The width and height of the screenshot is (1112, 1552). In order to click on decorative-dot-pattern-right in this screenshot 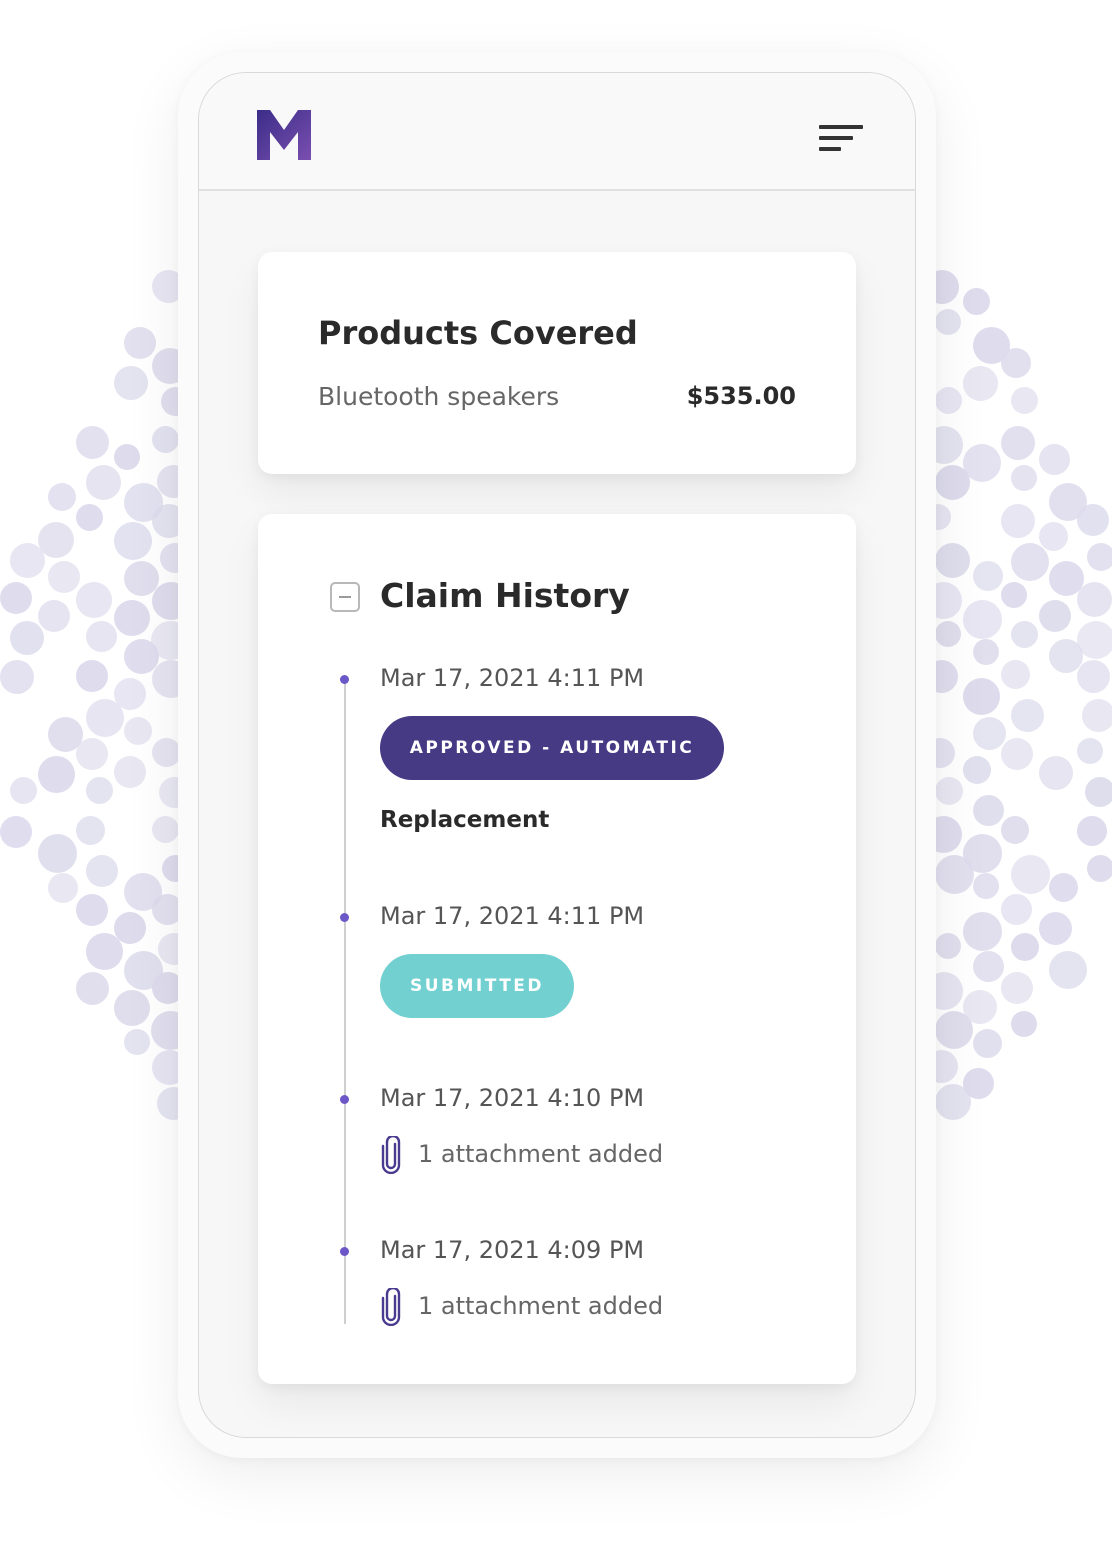, I will do `click(1018, 695)`.